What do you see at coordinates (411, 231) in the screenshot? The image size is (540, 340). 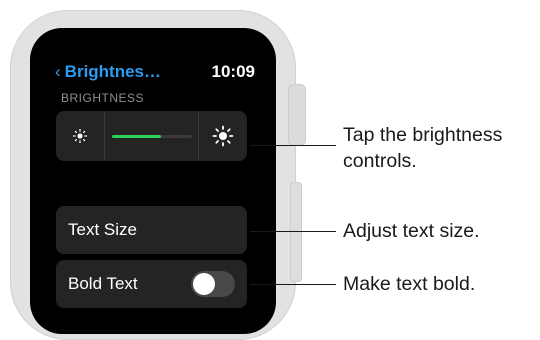 I see `callout-text-size: Adjust text size.` at bounding box center [411, 231].